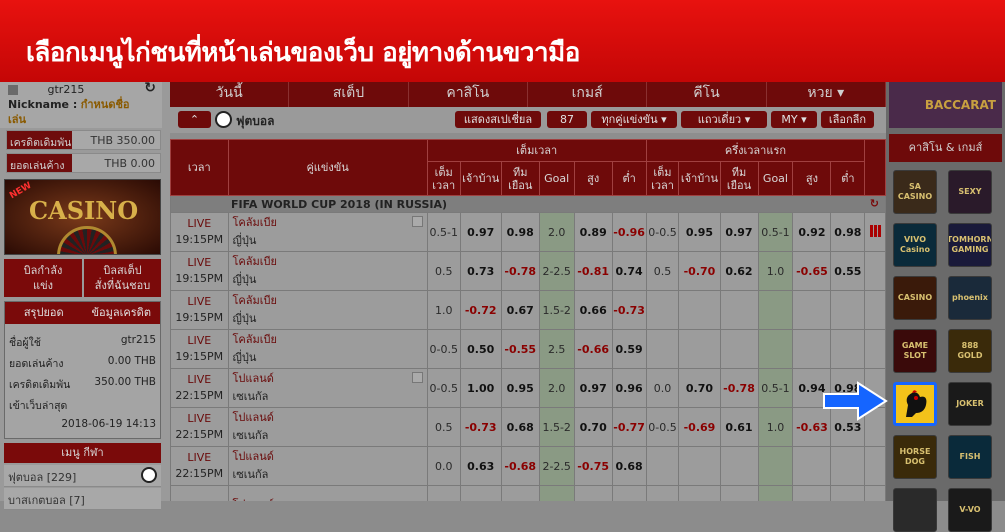 This screenshot has height=532, width=1005. What do you see at coordinates (520, 466) in the screenshot?
I see `odds-cell: -0.68` at bounding box center [520, 466].